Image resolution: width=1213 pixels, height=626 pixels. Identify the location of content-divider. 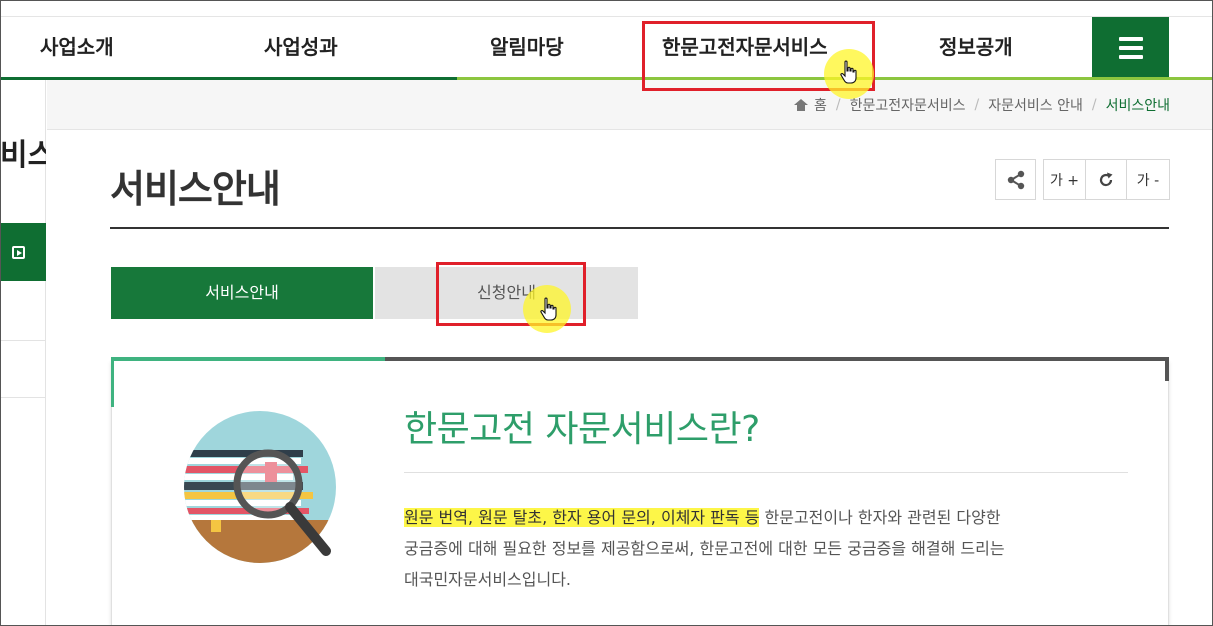
(766, 472).